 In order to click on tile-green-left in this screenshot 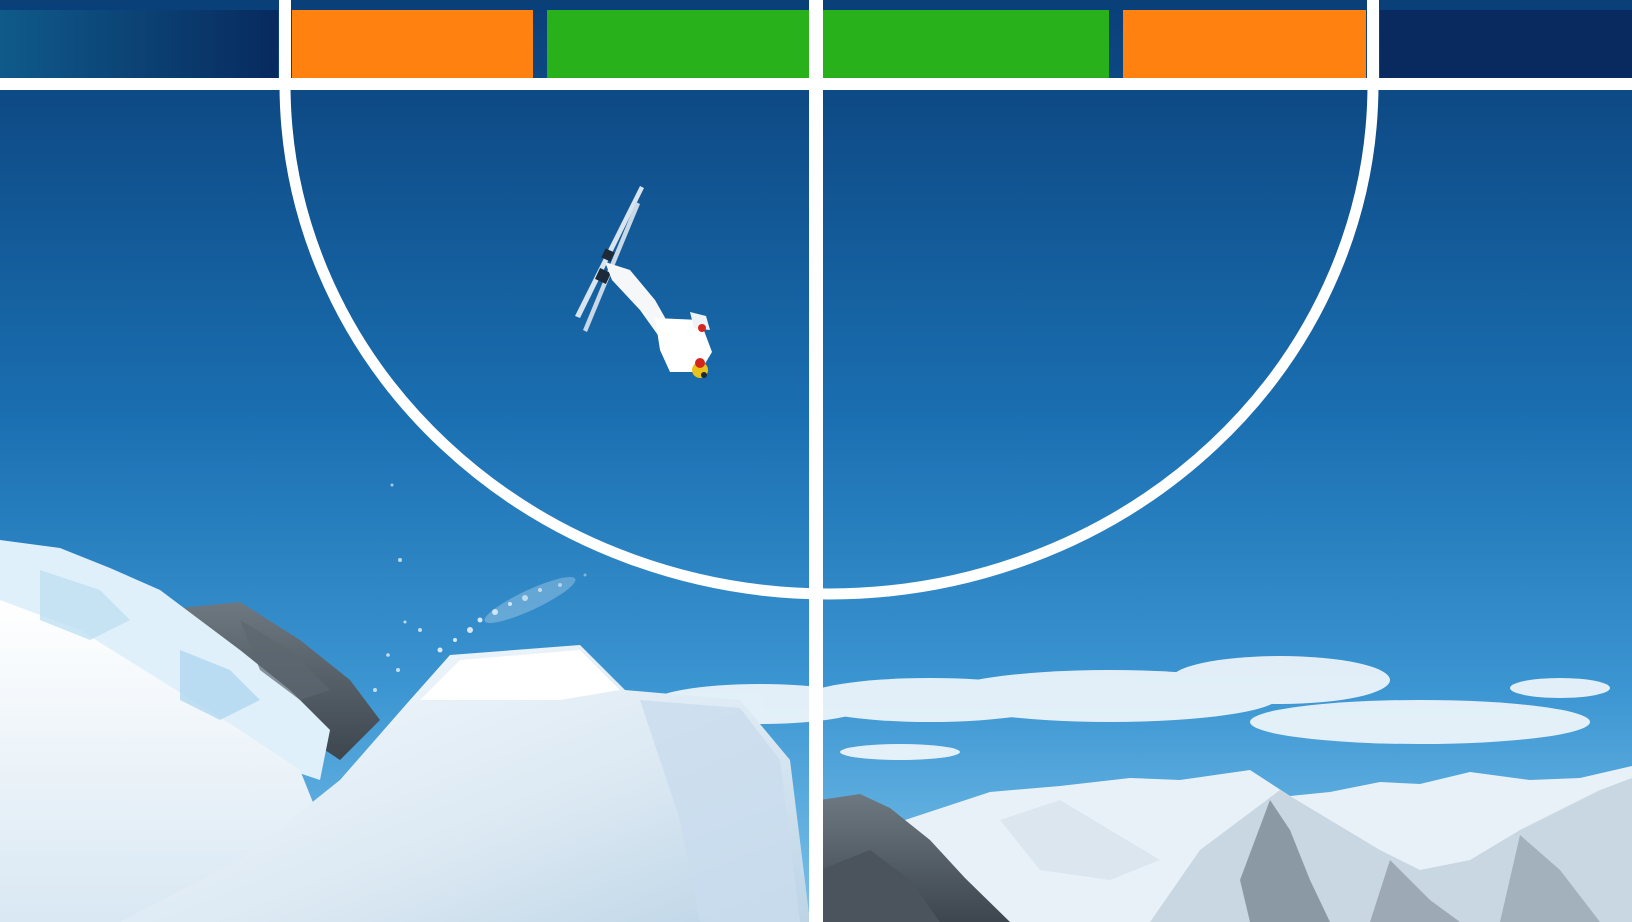, I will do `click(678, 44)`.